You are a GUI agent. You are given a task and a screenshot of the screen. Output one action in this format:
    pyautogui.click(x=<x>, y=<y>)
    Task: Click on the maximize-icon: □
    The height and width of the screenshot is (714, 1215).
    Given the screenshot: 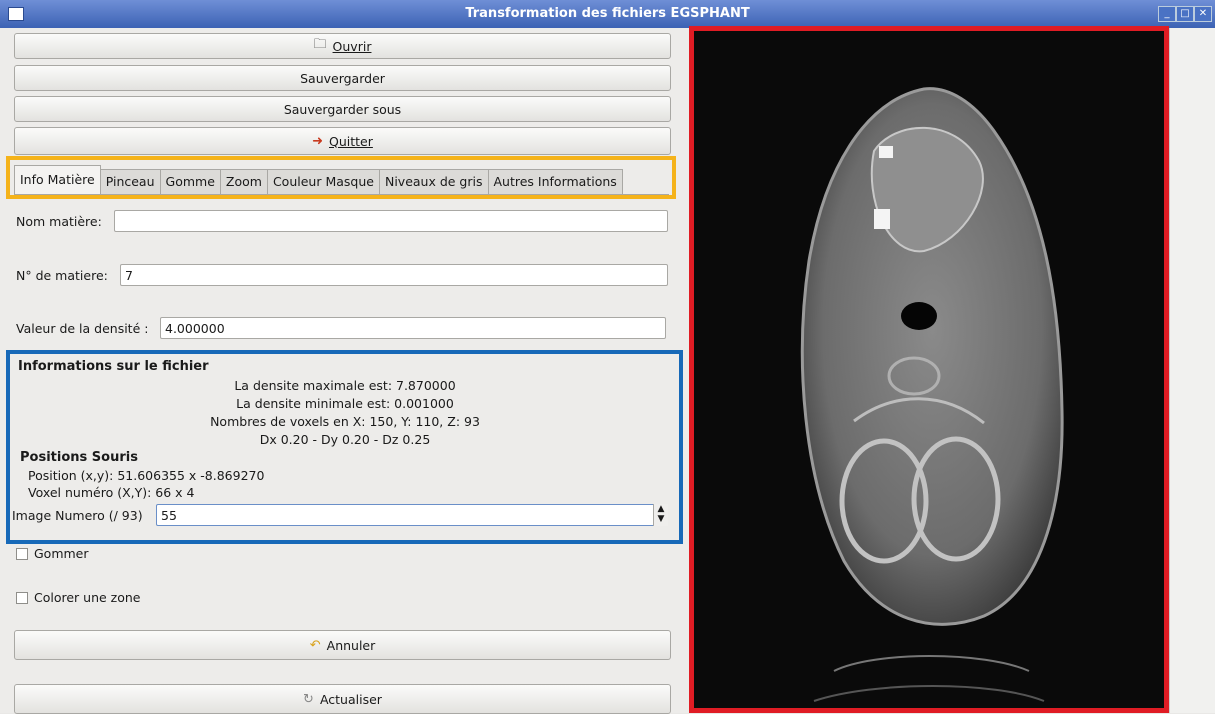 What is the action you would take?
    pyautogui.click(x=1185, y=14)
    